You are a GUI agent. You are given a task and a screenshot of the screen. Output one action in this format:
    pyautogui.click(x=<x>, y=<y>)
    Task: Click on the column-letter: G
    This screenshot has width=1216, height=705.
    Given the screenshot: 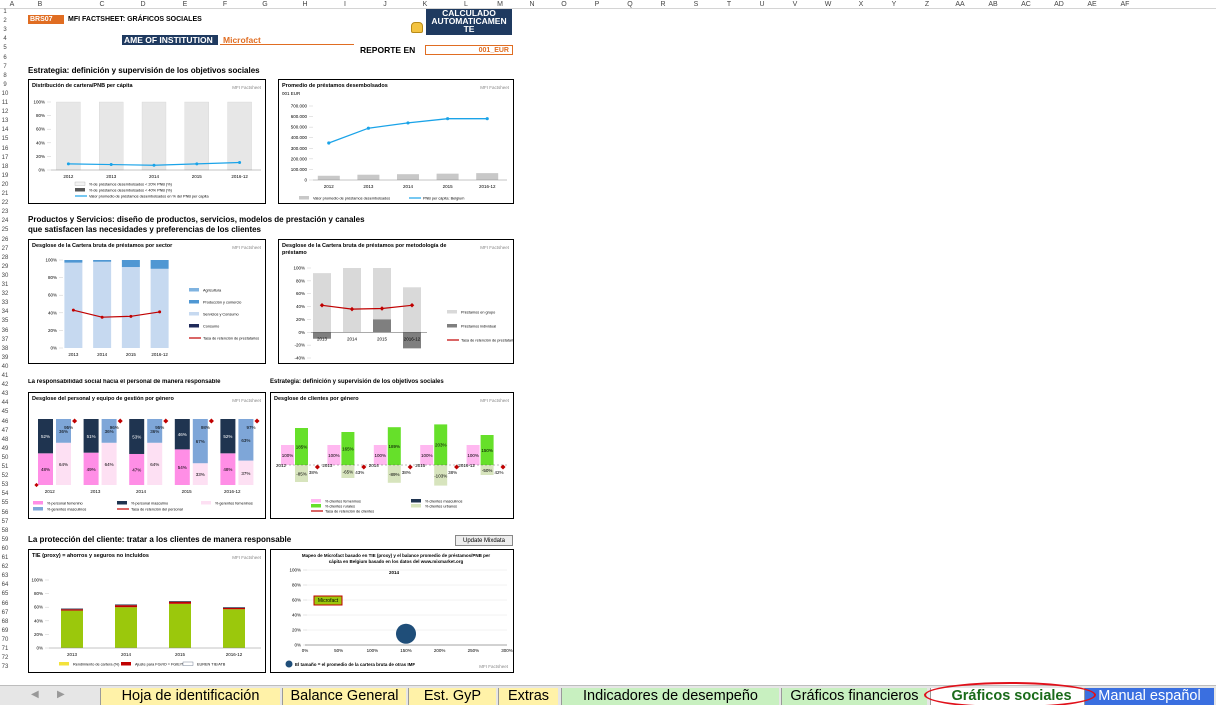 What is the action you would take?
    pyautogui.click(x=265, y=4)
    